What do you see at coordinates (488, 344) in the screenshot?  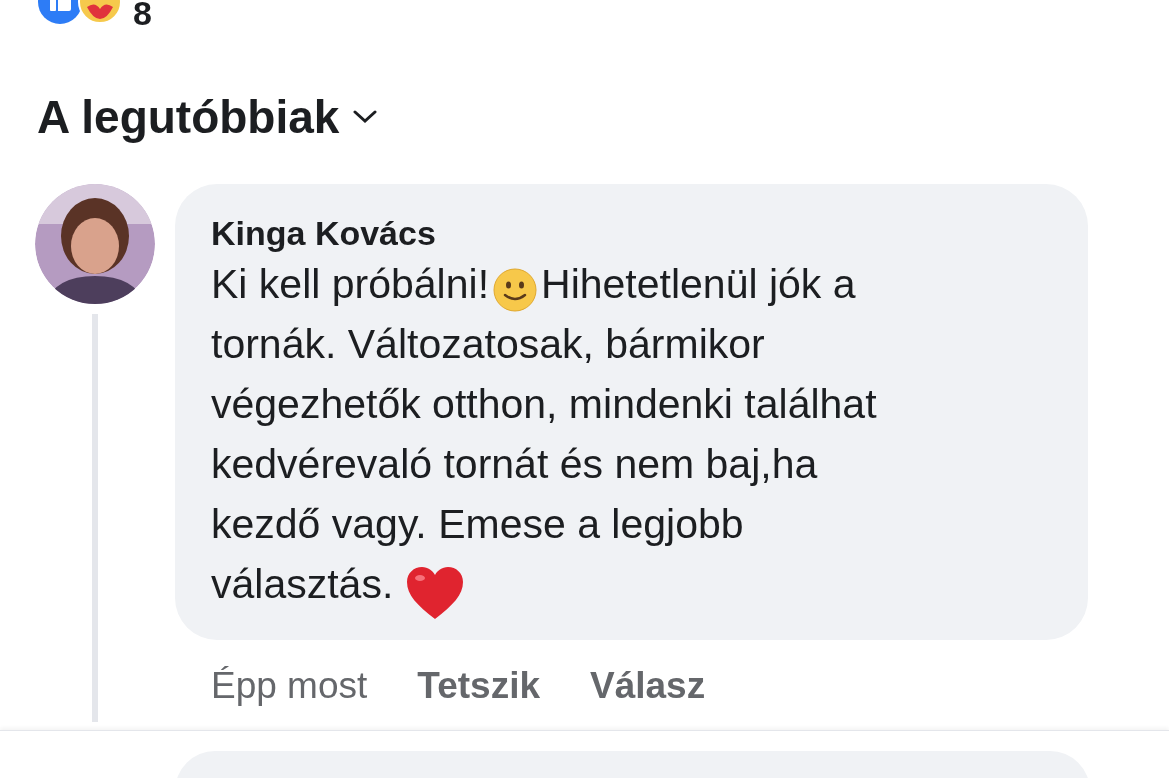 I see `comment-text: tornák. Változatosak, bármikor` at bounding box center [488, 344].